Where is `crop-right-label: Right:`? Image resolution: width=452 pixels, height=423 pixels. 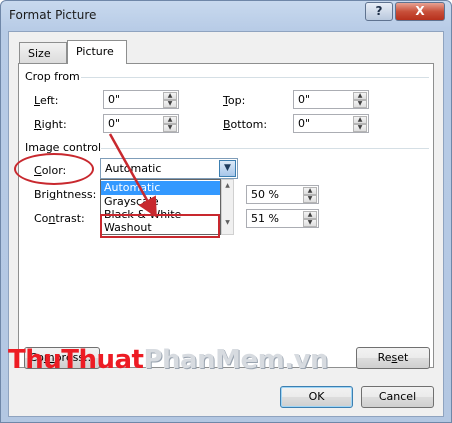
crop-right-label: Right: is located at coordinates (50, 124).